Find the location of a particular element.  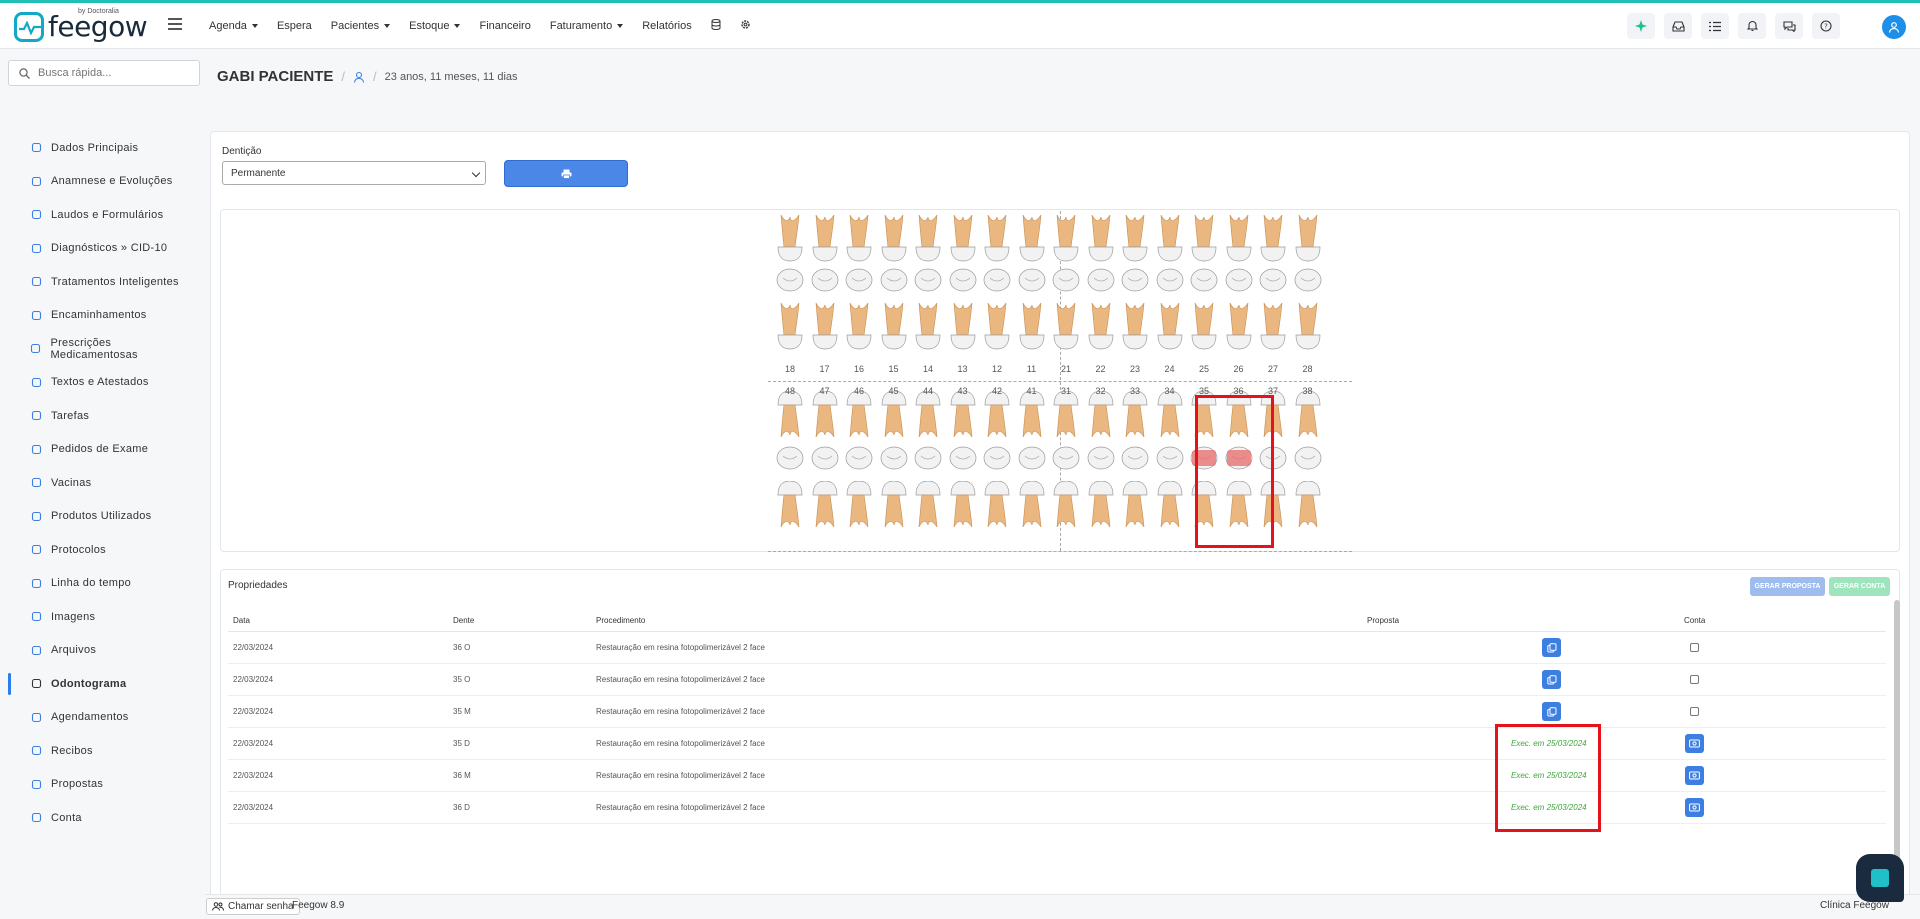

nav-agenda: Agenda is located at coordinates (233, 26).